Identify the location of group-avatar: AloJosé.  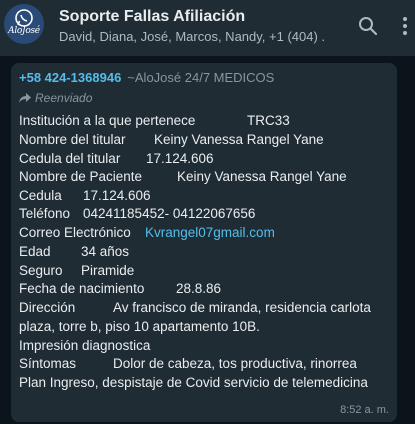
(24, 24).